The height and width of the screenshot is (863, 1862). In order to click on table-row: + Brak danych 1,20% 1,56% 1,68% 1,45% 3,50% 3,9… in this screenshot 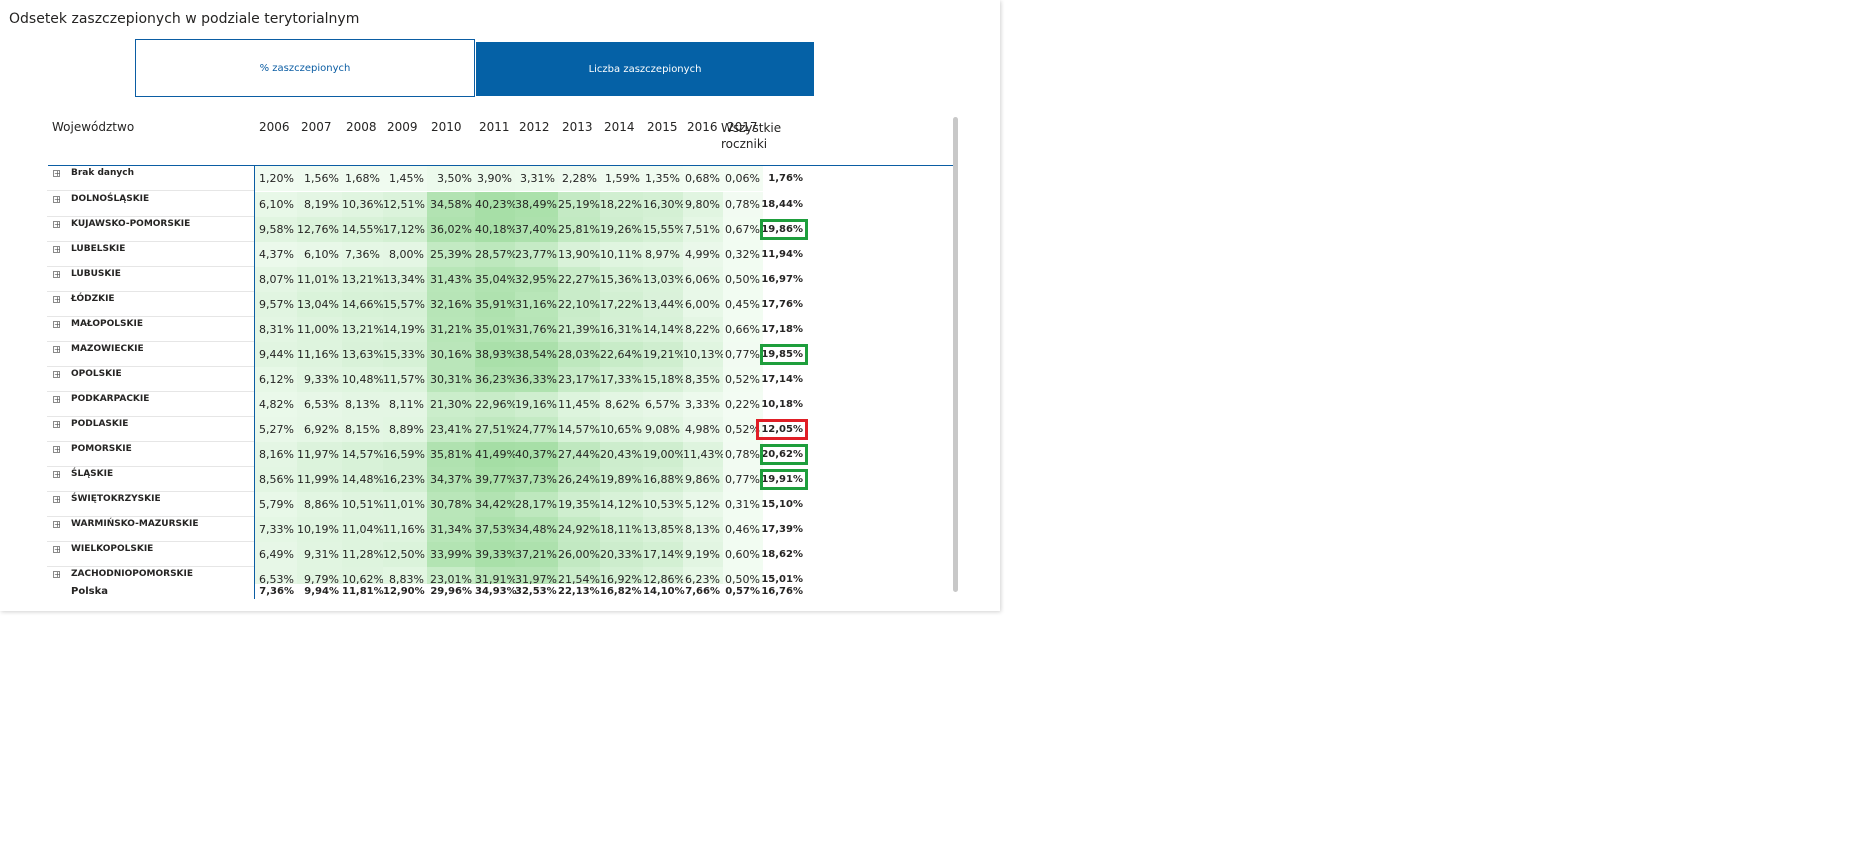, I will do `click(500, 178)`.